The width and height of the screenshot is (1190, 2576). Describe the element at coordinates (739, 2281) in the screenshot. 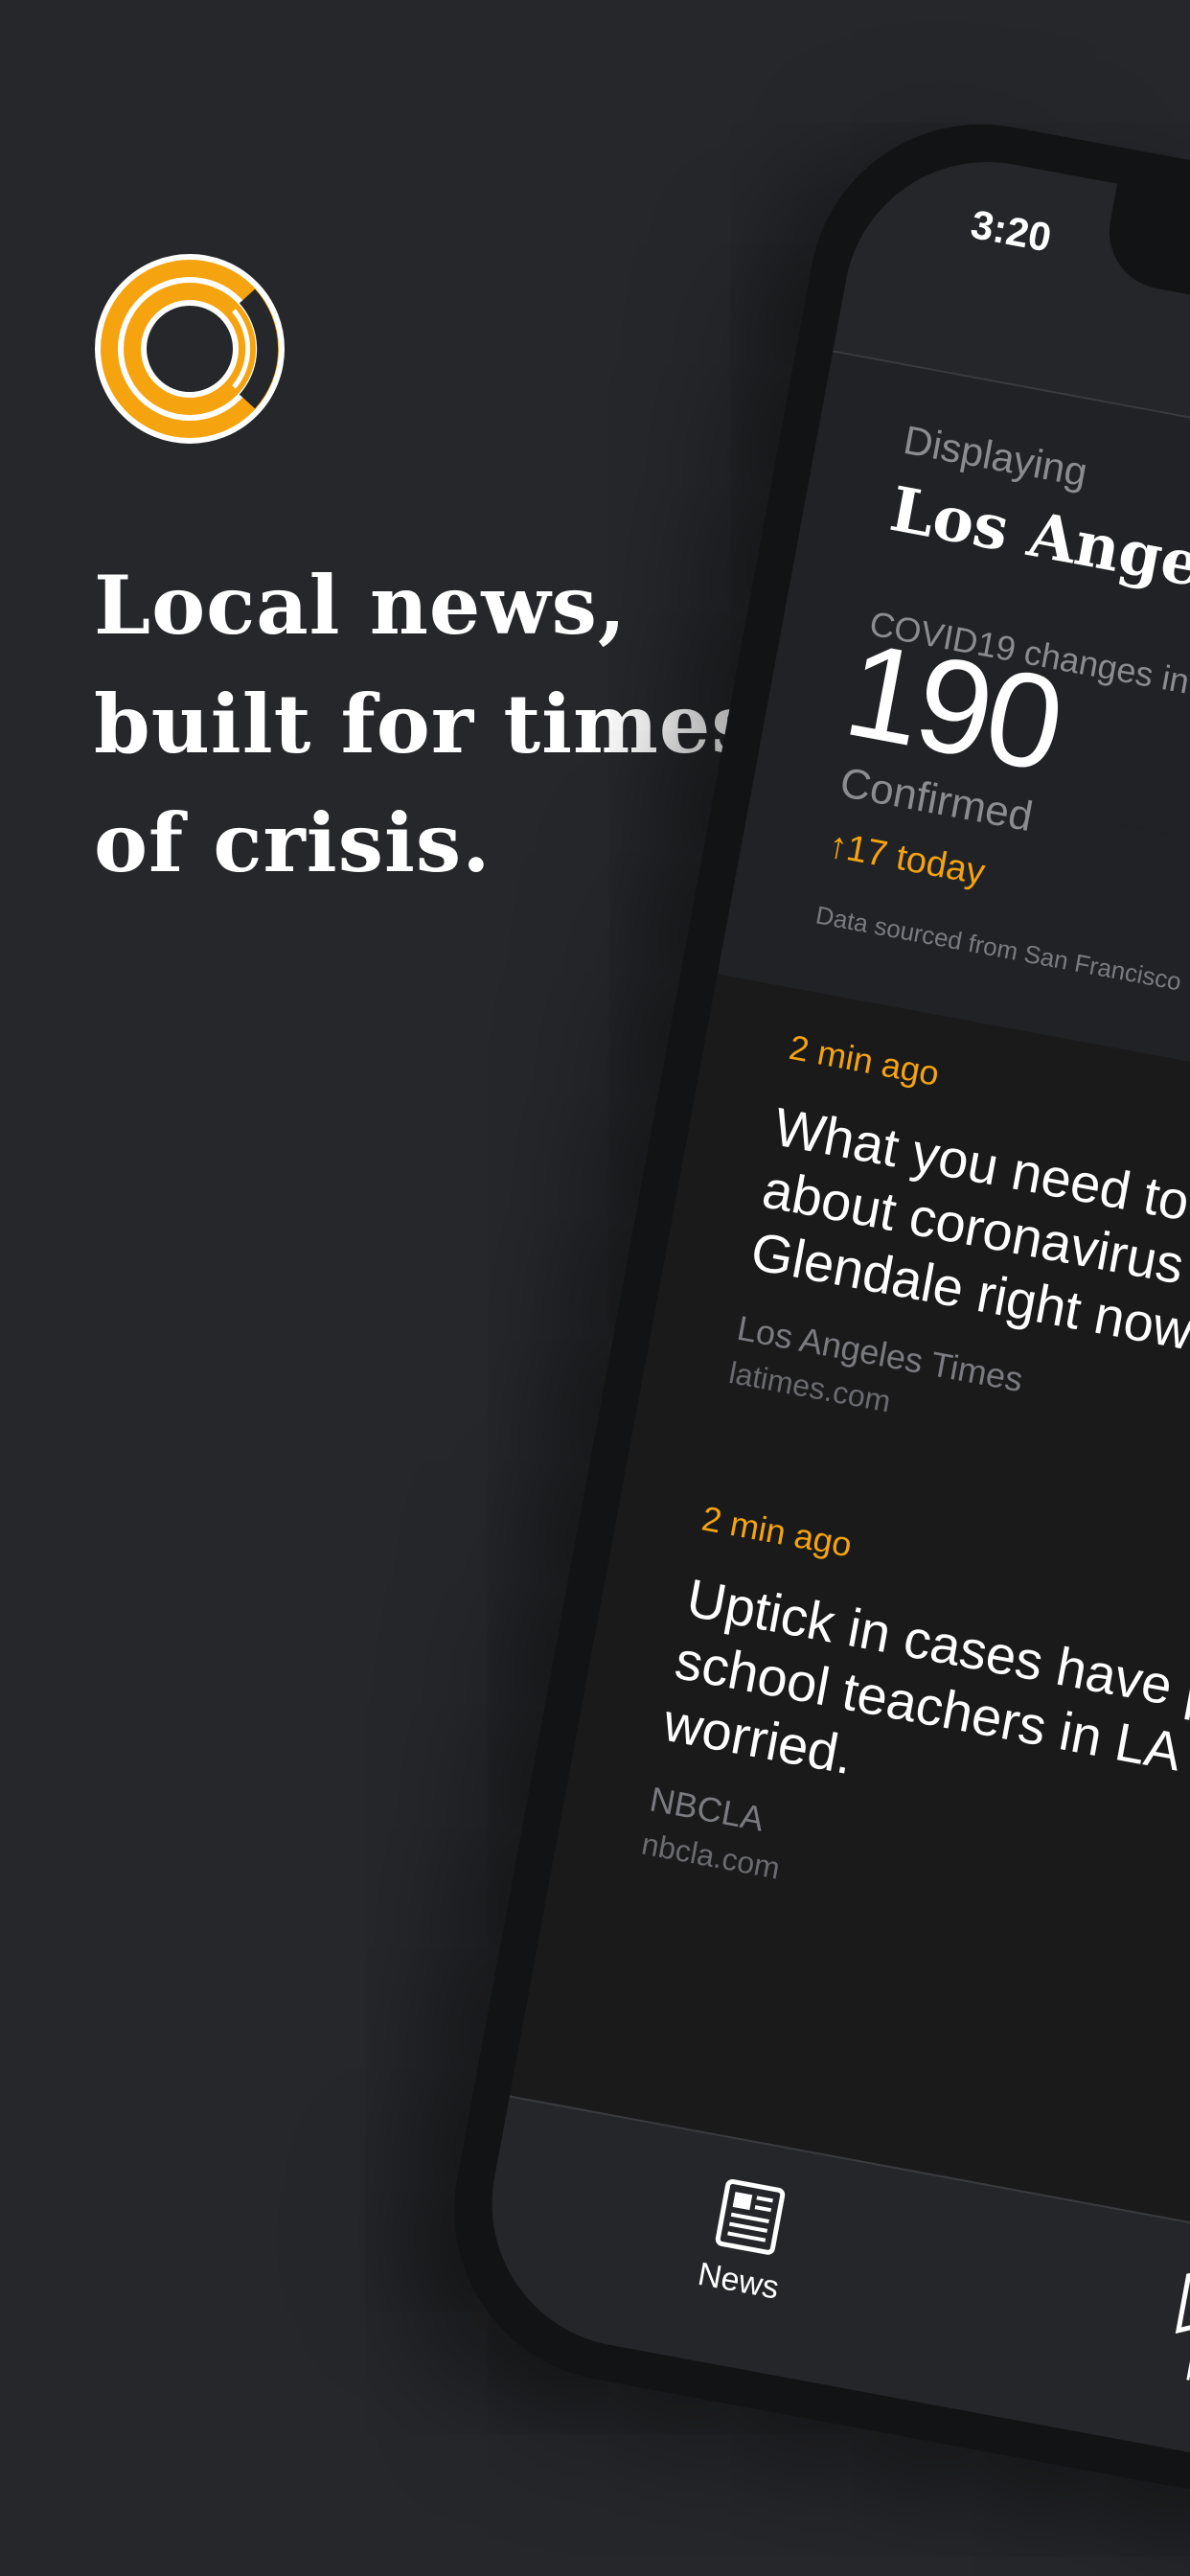

I see `tab-news-label: News` at that location.